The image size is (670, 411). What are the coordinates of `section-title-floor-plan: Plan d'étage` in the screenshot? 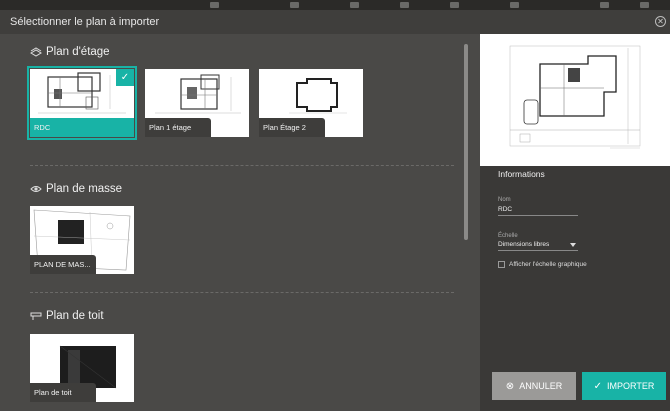 It's located at (70, 52).